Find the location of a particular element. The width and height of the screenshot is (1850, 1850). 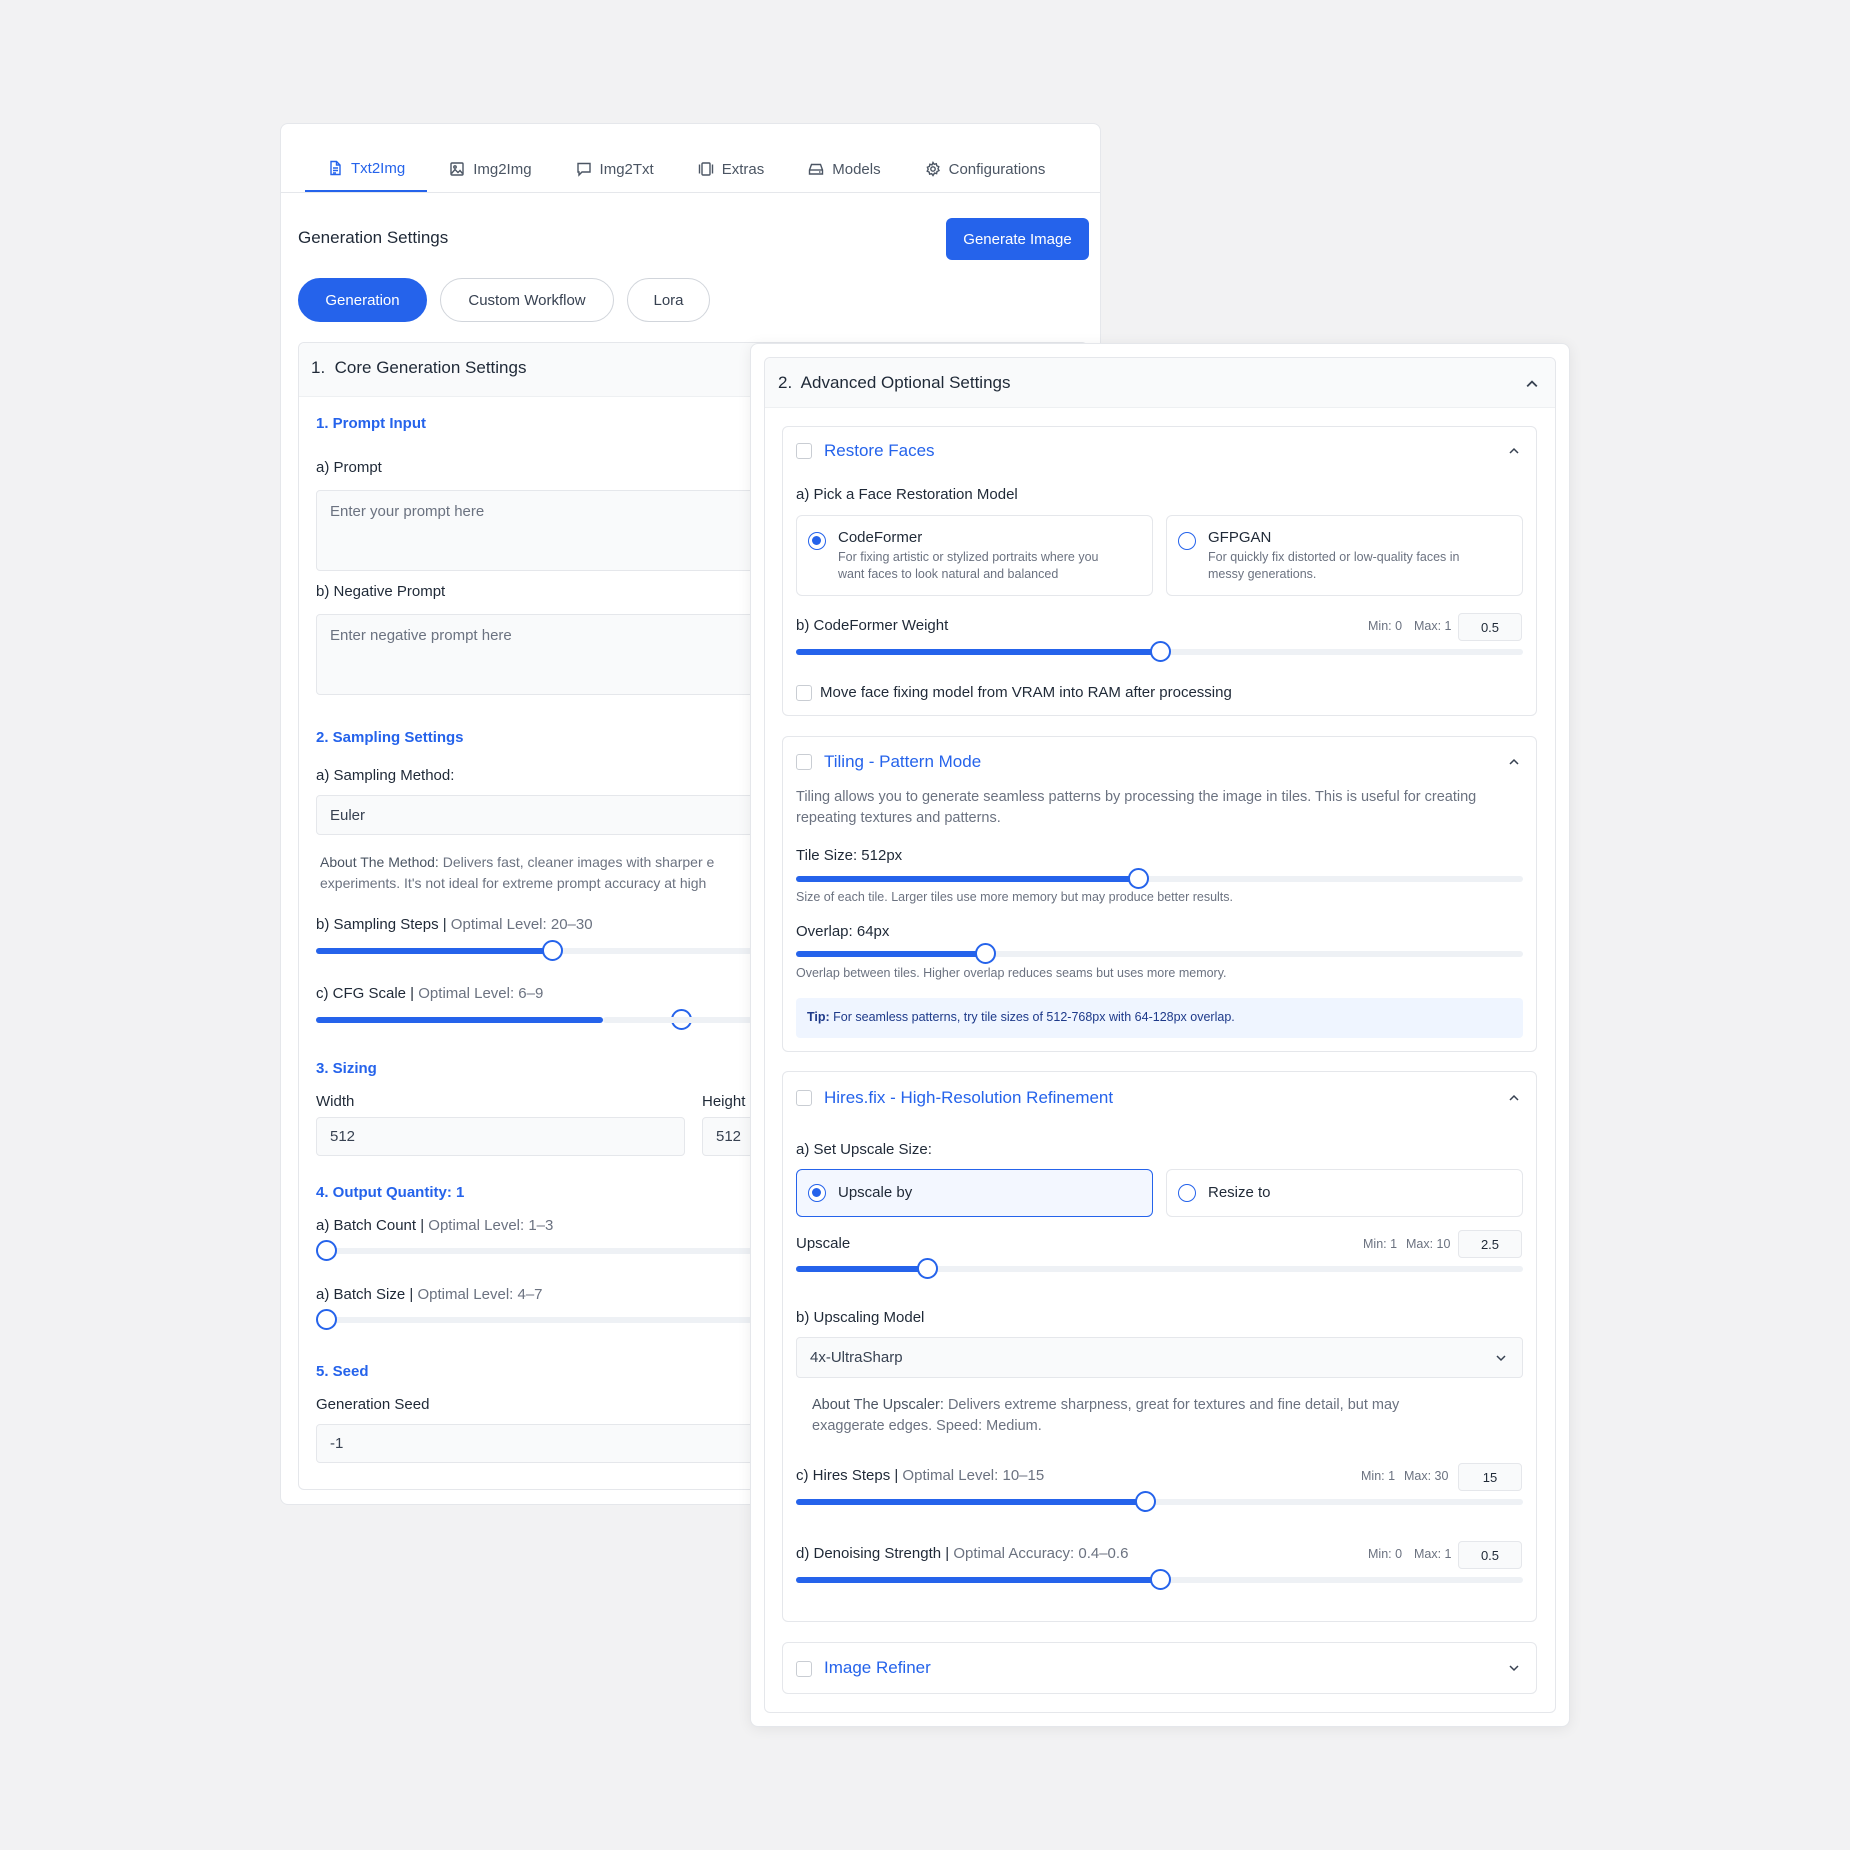

upscale-slider is located at coordinates (1159, 1268).